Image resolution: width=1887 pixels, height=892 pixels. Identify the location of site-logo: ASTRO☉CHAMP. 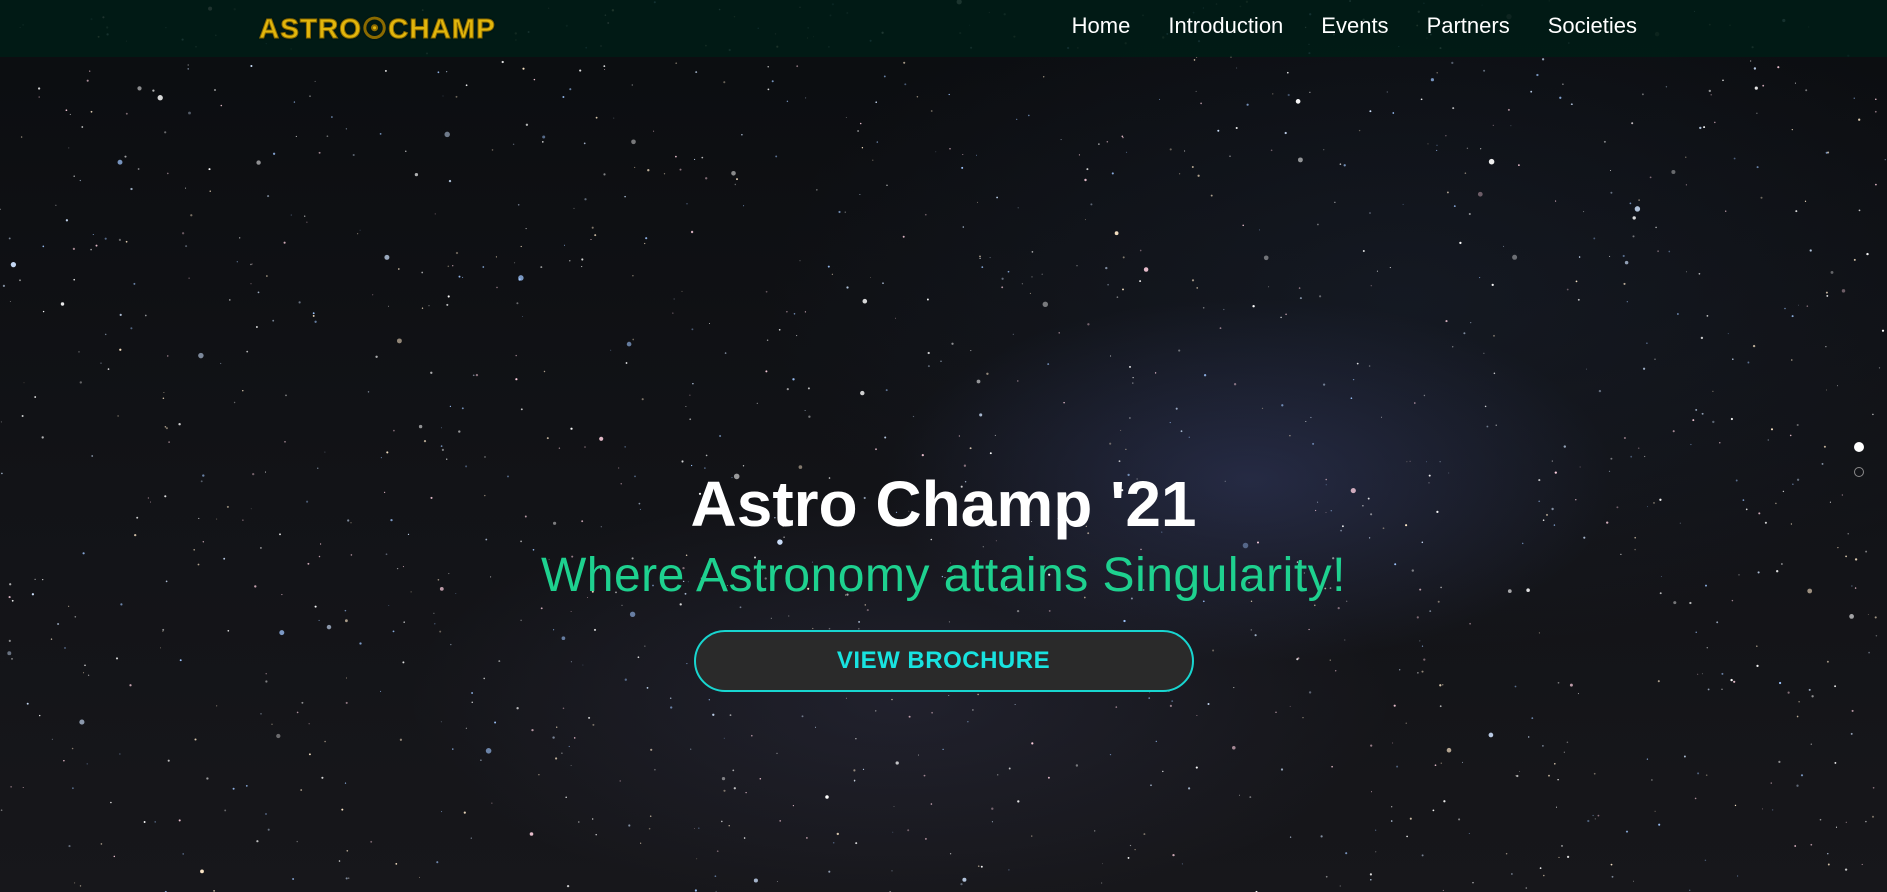
(377, 28).